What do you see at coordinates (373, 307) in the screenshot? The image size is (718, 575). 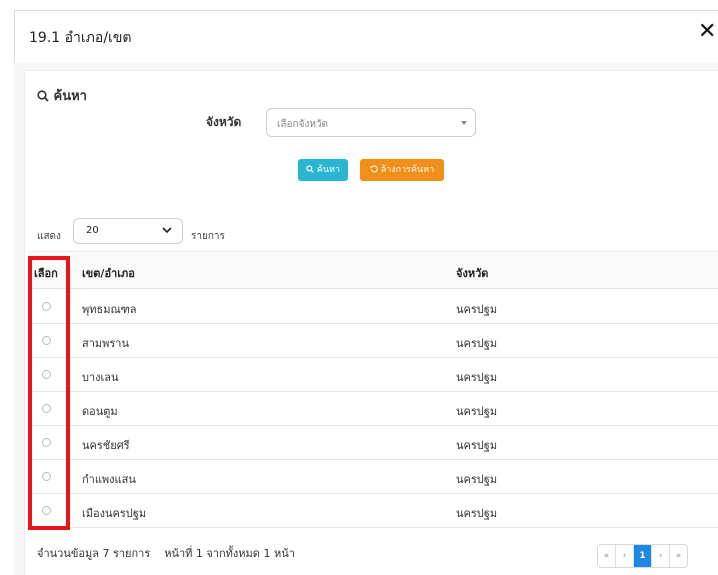 I see `table-row: พุทธมณฑล นครปฐม` at bounding box center [373, 307].